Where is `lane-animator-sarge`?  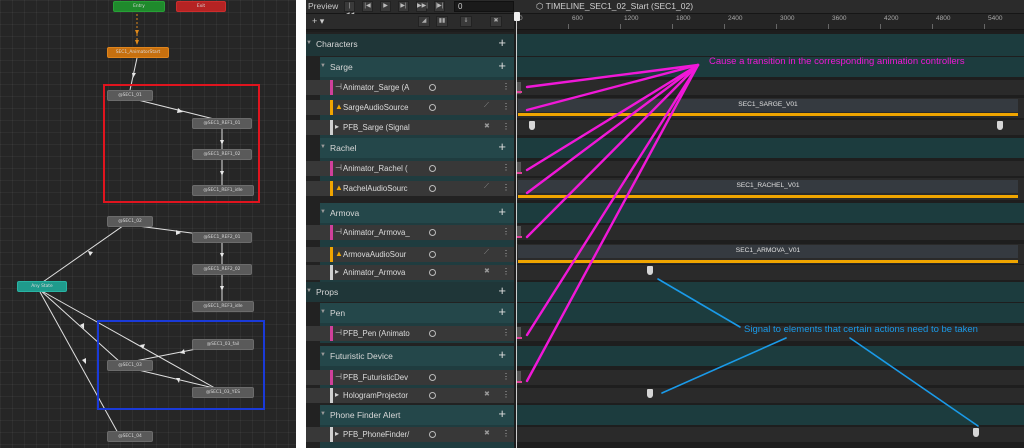
lane-animator-sarge is located at coordinates (770, 87).